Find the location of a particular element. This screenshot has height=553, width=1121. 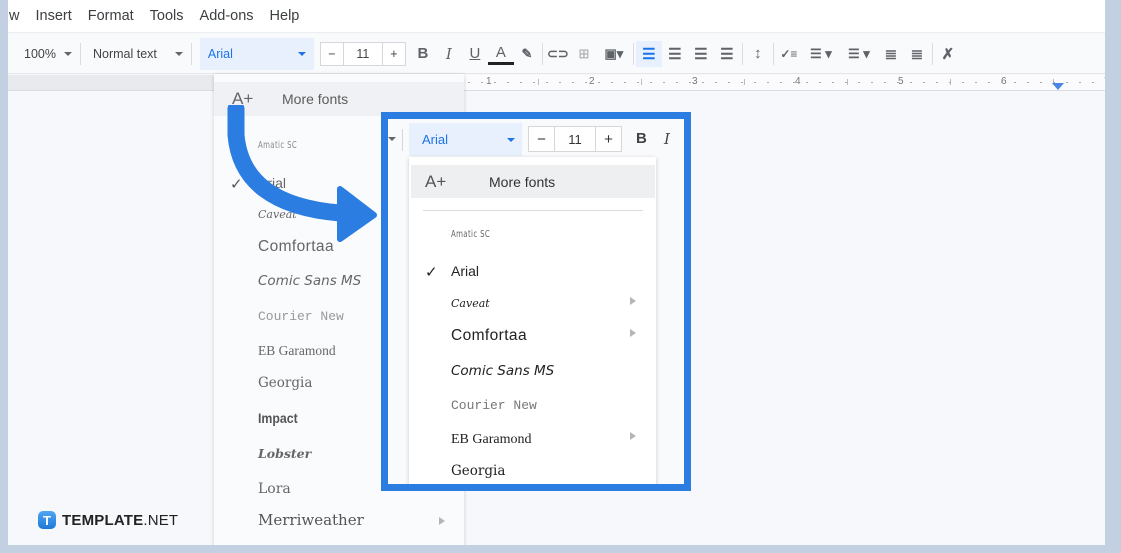

template-net-logo: T TEMPLATE.NET is located at coordinates (108, 520).